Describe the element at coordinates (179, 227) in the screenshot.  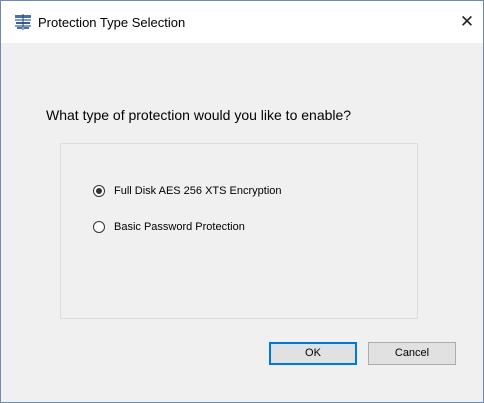
I see `basic-password-label: Basic Password Protection` at that location.